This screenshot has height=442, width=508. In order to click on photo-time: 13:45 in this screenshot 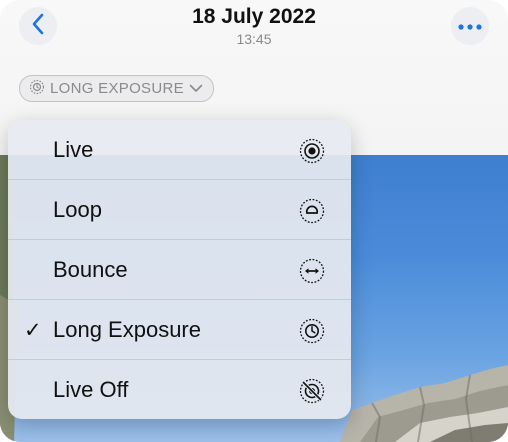, I will do `click(254, 39)`.